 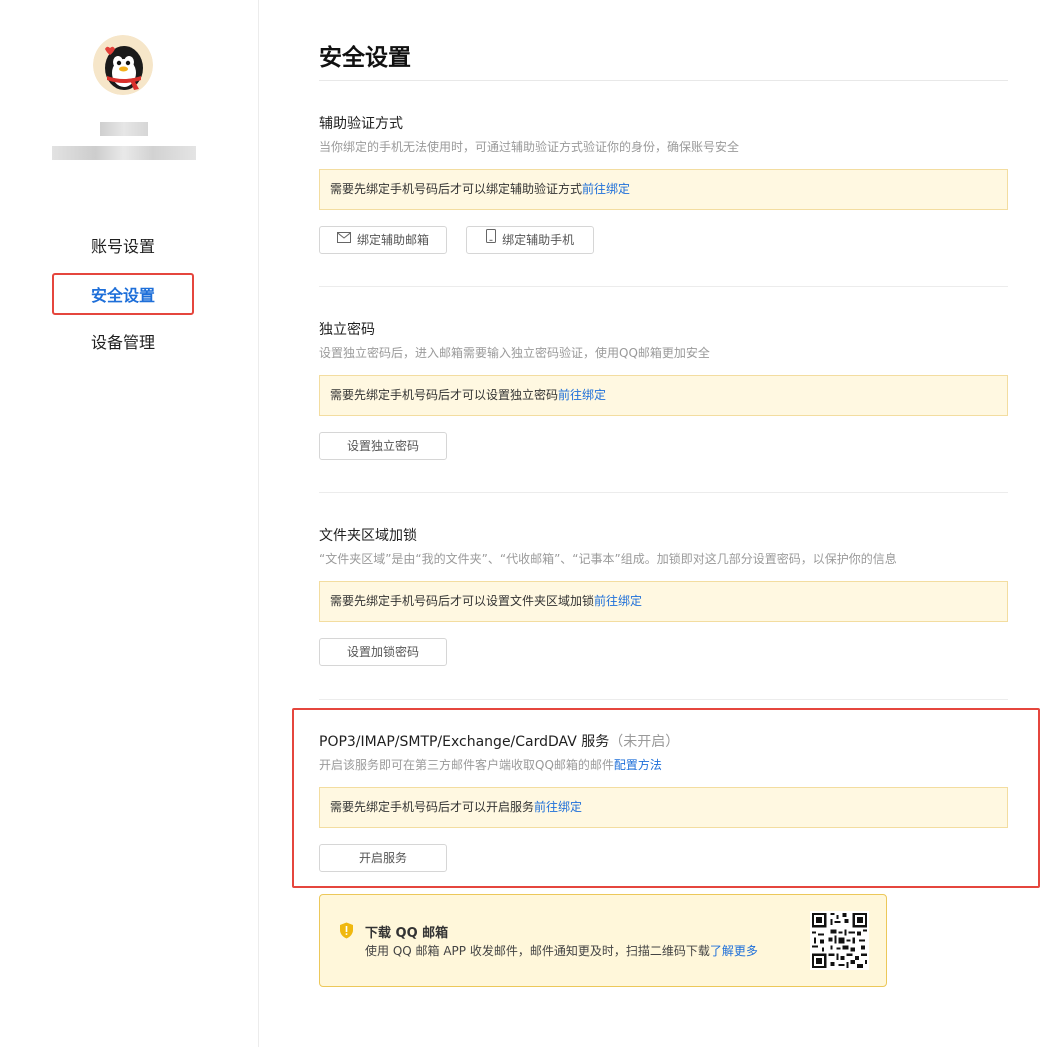 I want to click on set-independent-password-button: 设置独立密码, so click(x=383, y=446).